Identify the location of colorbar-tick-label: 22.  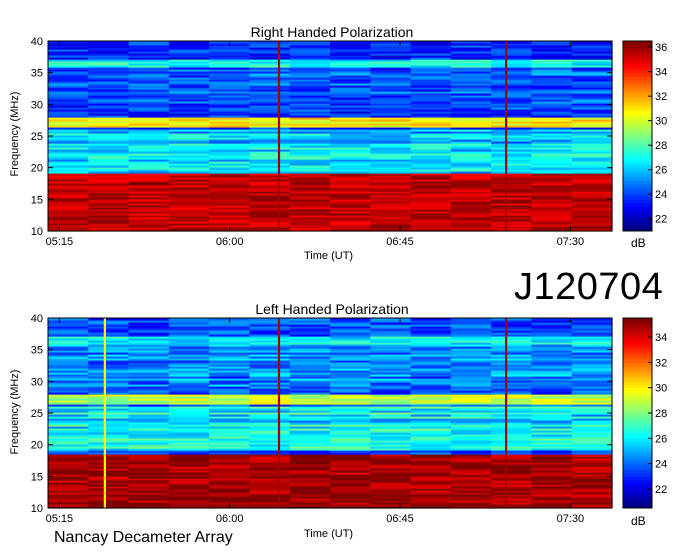
(661, 490).